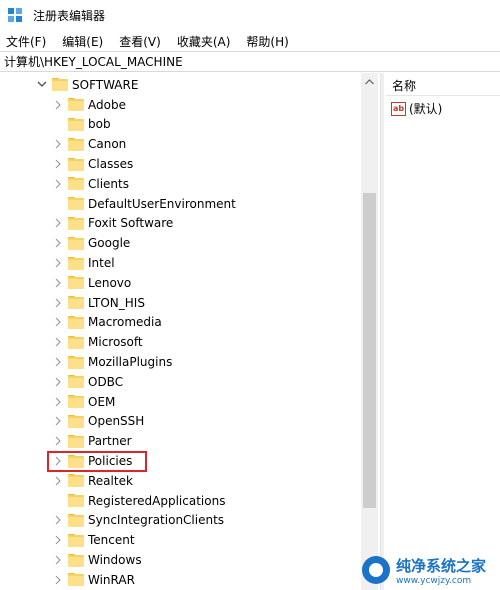 The width and height of the screenshot is (500, 590). Describe the element at coordinates (111, 164) in the screenshot. I see `tree-item-label: Classes` at that location.